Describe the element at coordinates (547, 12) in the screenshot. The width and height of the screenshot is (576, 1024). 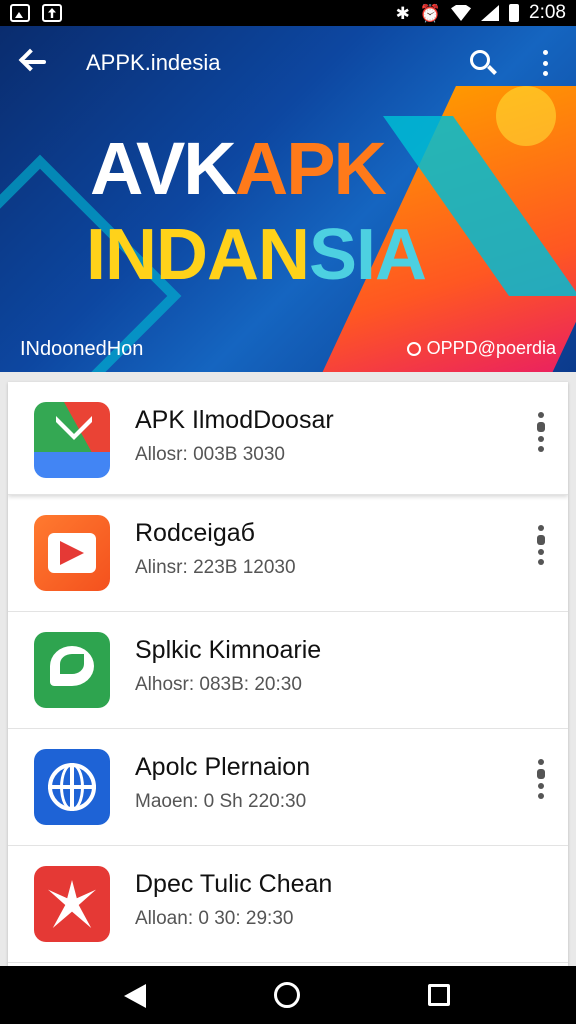
I see `status-time: 2:08` at that location.